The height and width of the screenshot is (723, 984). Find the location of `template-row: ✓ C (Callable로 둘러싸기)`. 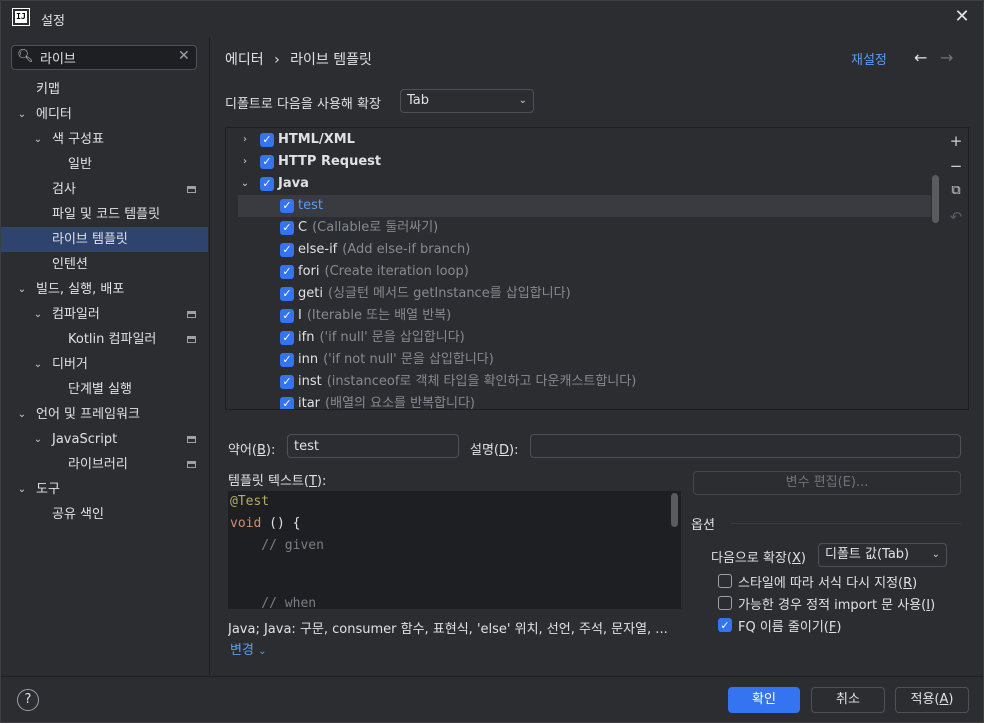

template-row: ✓ C (Callable로 둘러싸기) is located at coordinates (584, 228).